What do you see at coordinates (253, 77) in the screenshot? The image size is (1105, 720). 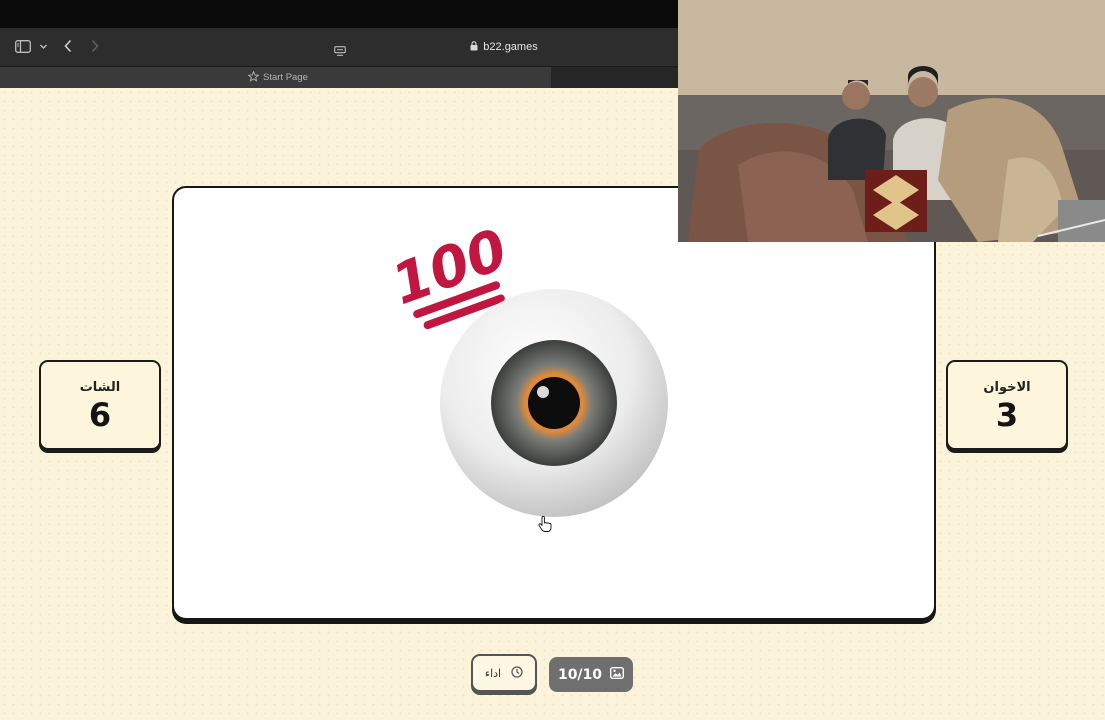 I see `star-icon` at bounding box center [253, 77].